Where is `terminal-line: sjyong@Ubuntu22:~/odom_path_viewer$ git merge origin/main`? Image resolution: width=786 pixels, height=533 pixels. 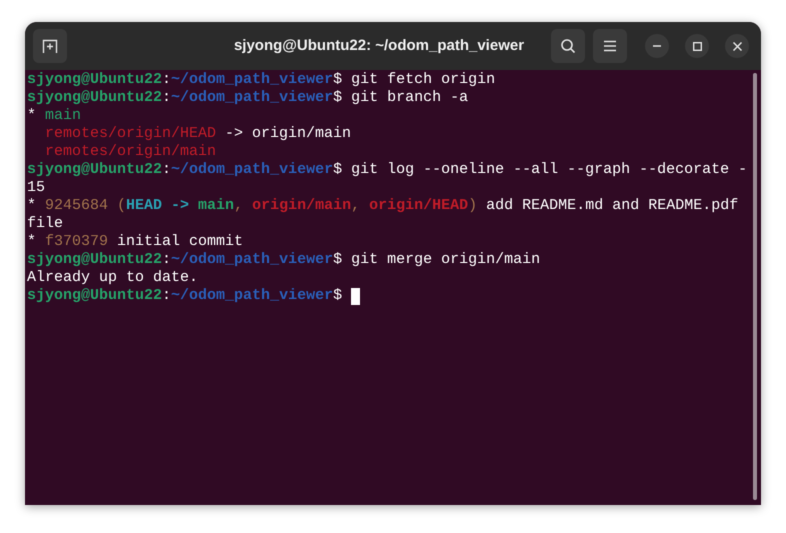
terminal-line: sjyong@Ubuntu22:~/odom_path_viewer$ git merge origin/main is located at coordinates (283, 260).